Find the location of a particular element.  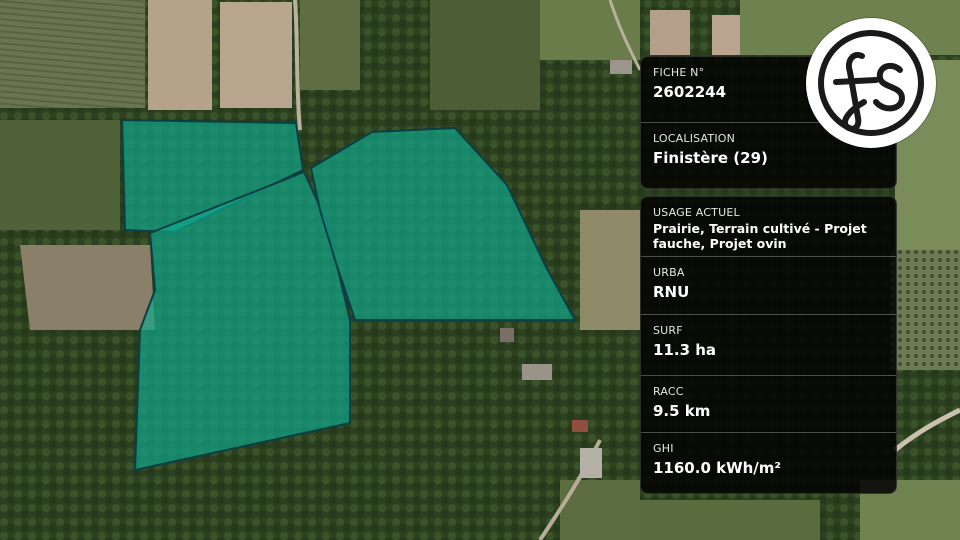

ghi-value: 1160.0 kWh/m² is located at coordinates (717, 468).